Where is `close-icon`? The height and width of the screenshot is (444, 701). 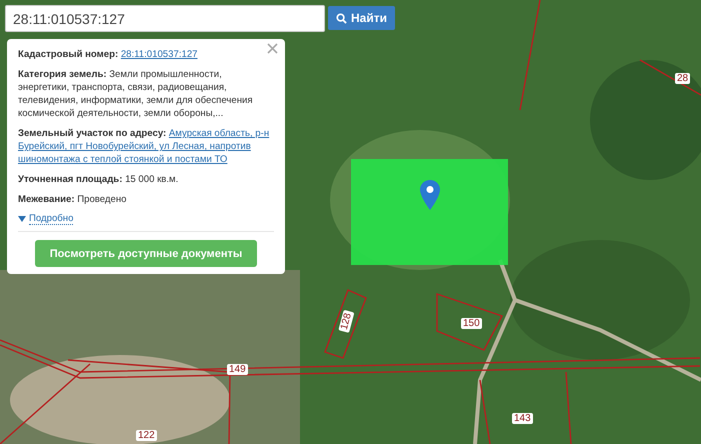
close-icon is located at coordinates (272, 48).